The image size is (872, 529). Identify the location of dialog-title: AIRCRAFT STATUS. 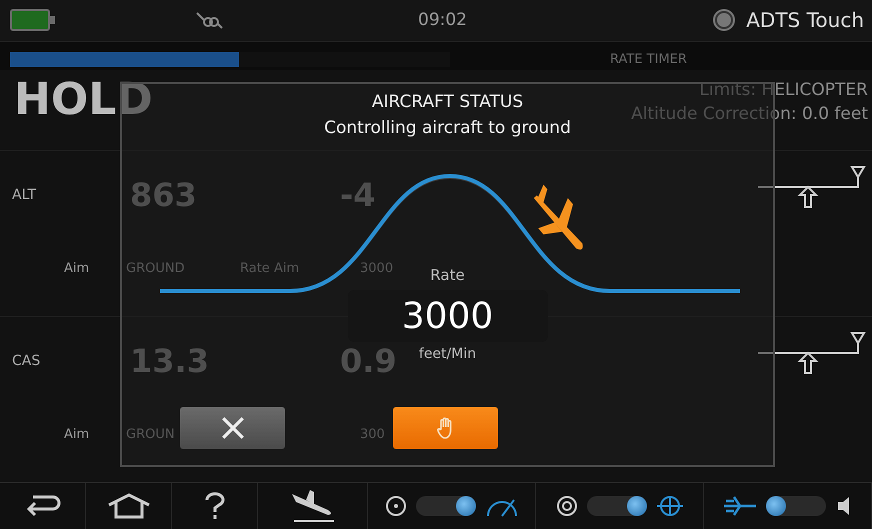
(448, 102).